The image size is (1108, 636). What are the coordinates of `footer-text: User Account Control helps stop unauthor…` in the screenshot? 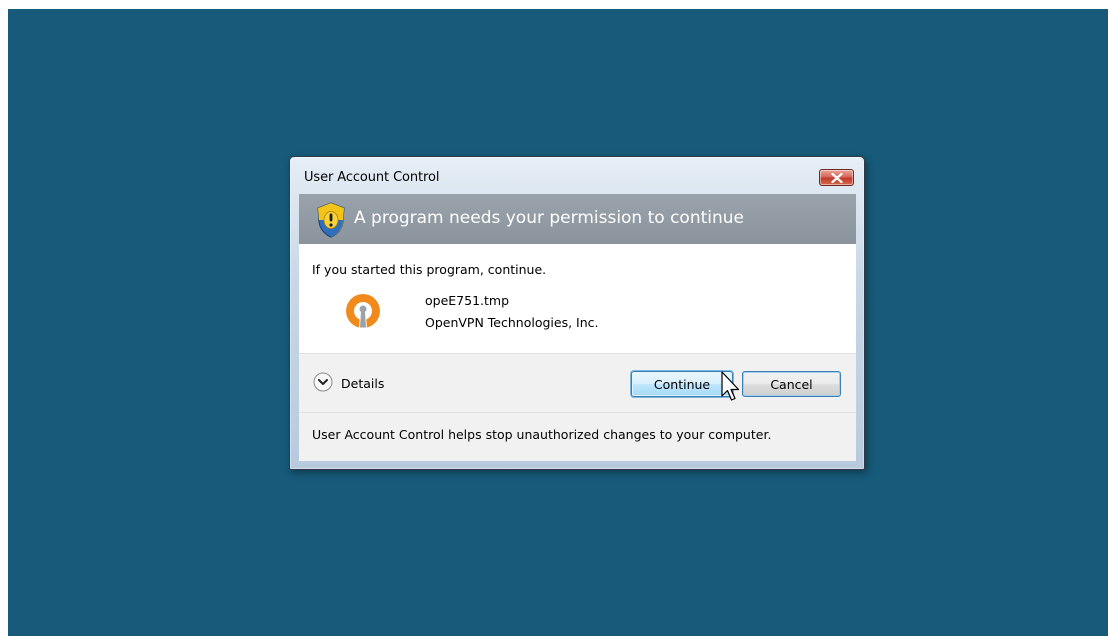 It's located at (542, 434).